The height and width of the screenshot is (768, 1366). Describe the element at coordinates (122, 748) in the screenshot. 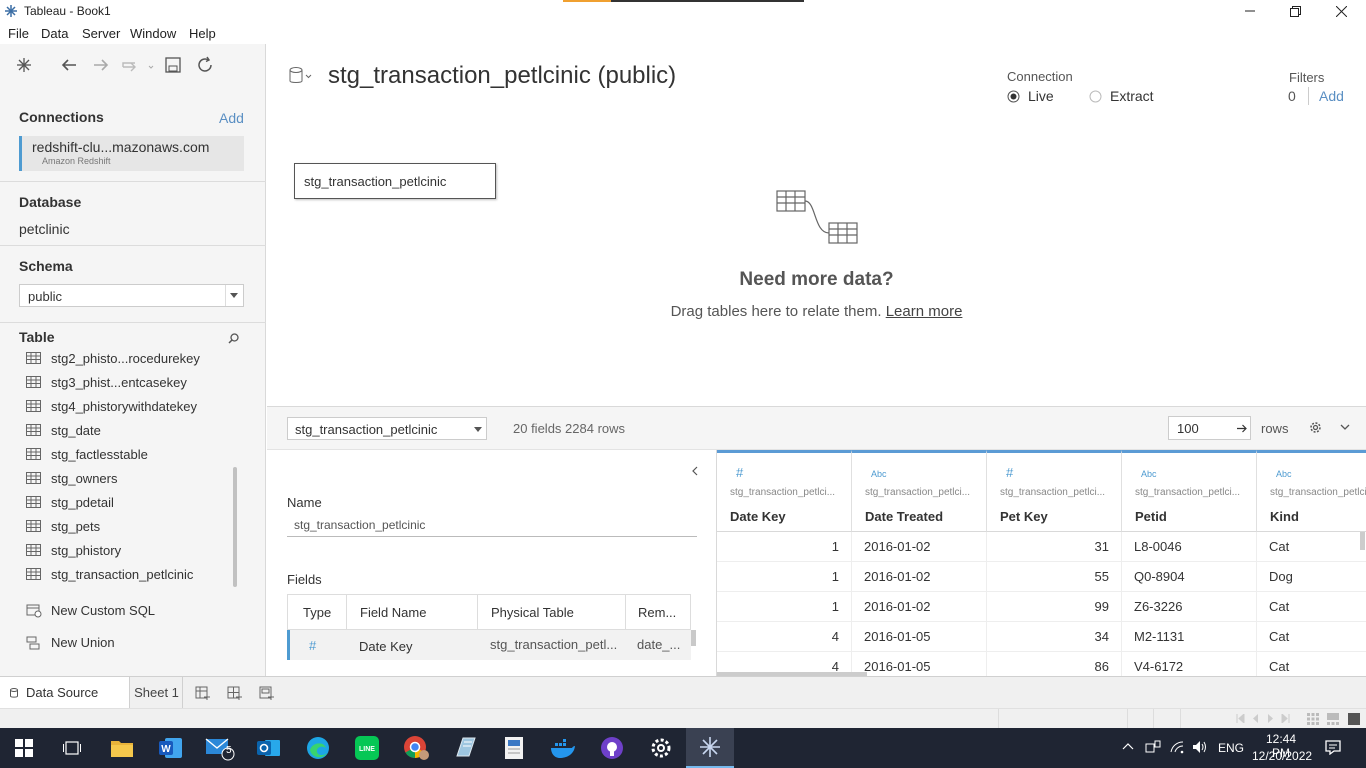

I see `file-explorer-icon` at that location.